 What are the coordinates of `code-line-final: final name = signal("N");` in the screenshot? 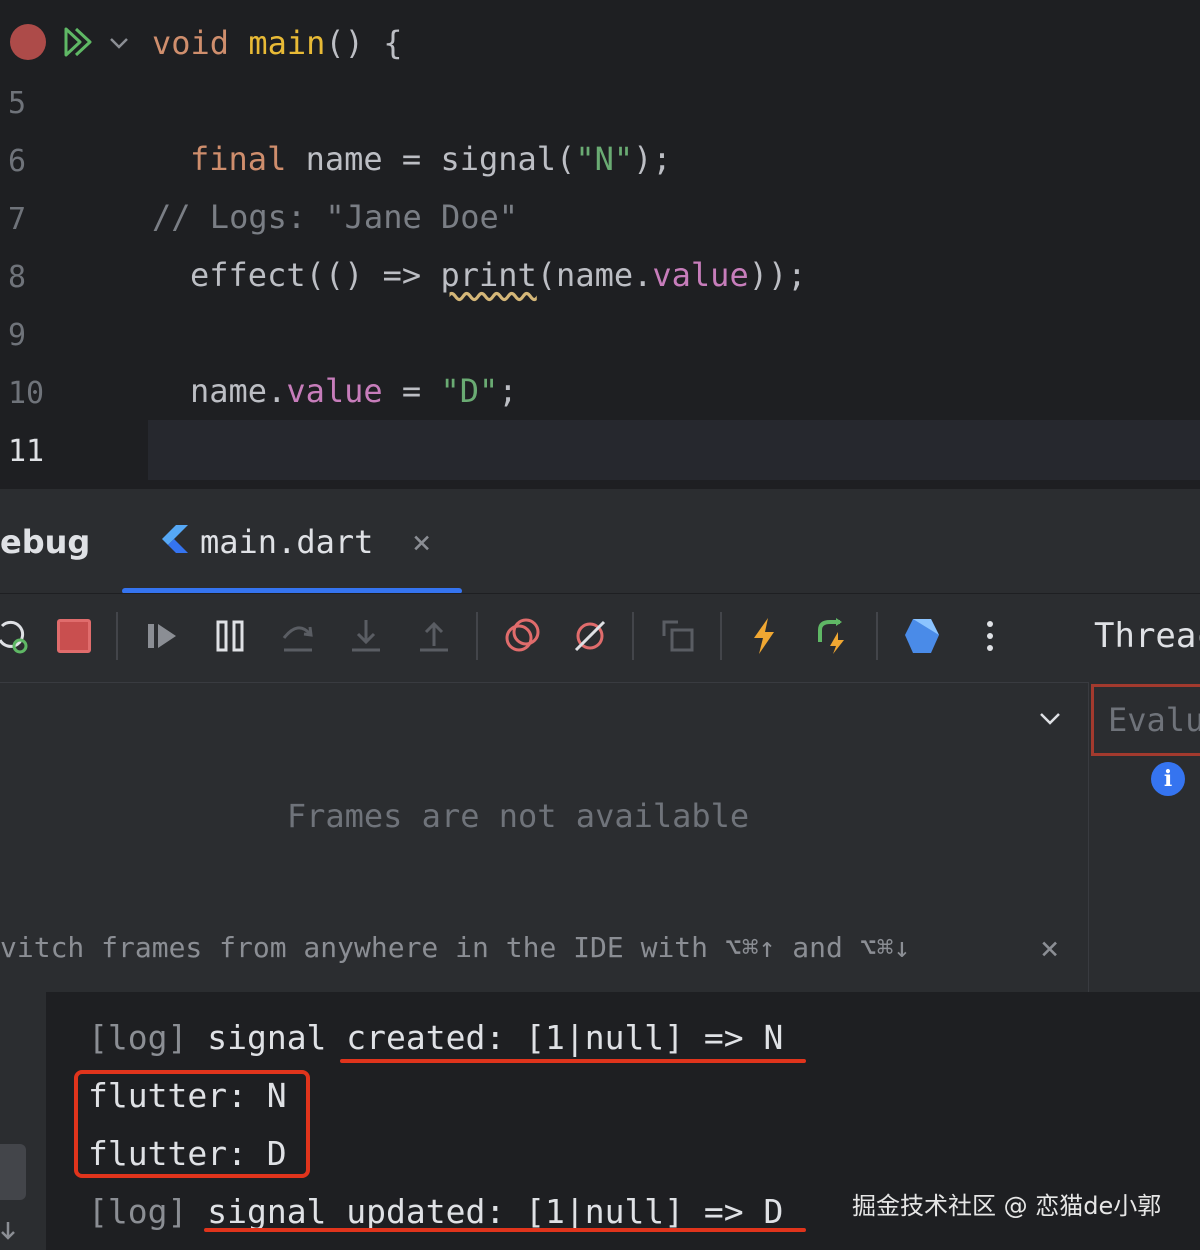 It's located at (431, 159).